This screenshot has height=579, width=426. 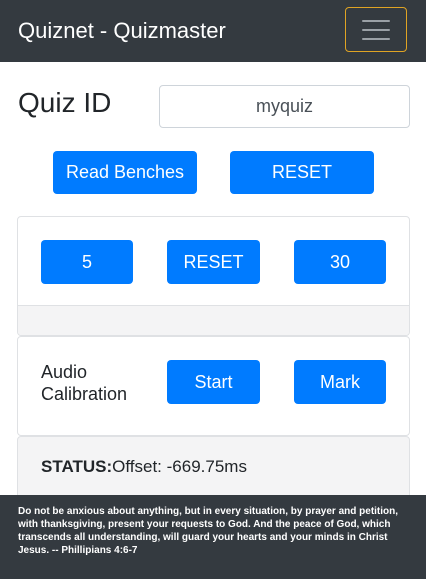 I want to click on read-benches-button: Read Benches, so click(x=125, y=172).